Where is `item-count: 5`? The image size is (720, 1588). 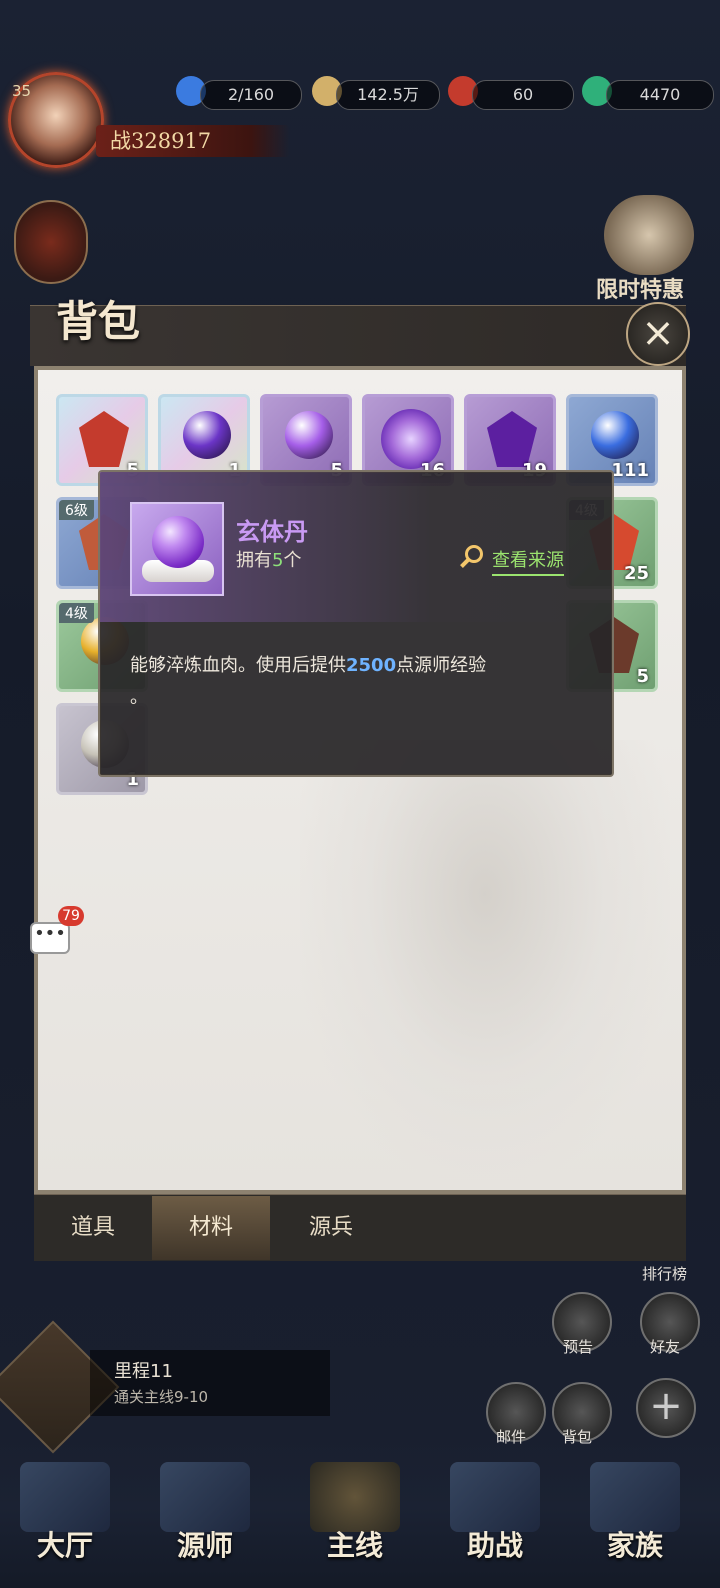 item-count: 5 is located at coordinates (642, 676).